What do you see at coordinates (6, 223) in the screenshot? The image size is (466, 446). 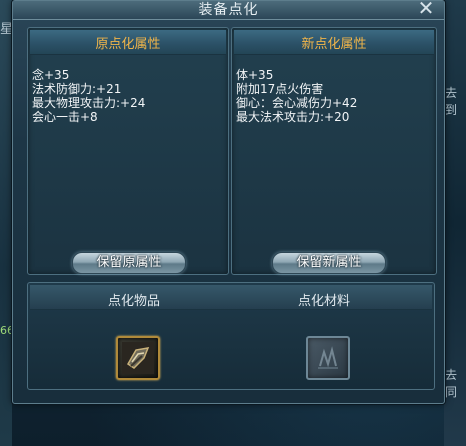 I see `background-left-strip` at bounding box center [6, 223].